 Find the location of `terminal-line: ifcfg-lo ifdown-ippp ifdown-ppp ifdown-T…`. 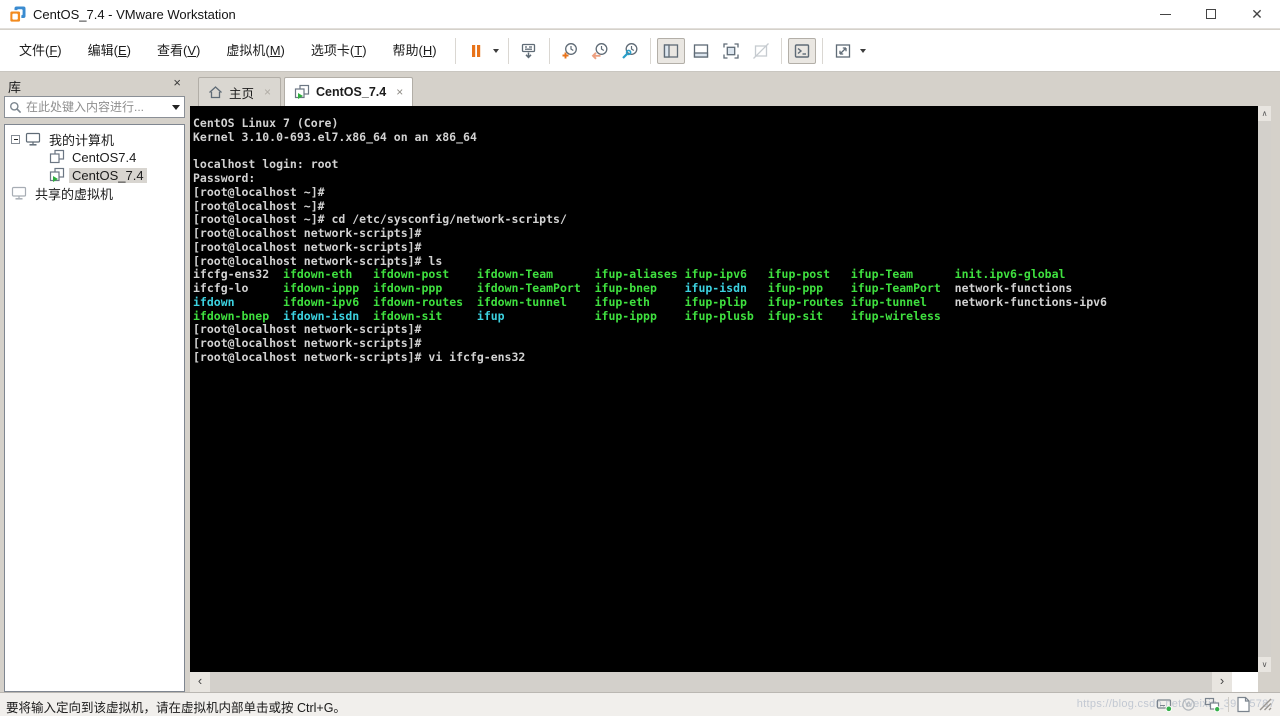

terminal-line: ifcfg-lo ifdown-ippp ifdown-ppp ifdown-T… is located at coordinates (725, 288).